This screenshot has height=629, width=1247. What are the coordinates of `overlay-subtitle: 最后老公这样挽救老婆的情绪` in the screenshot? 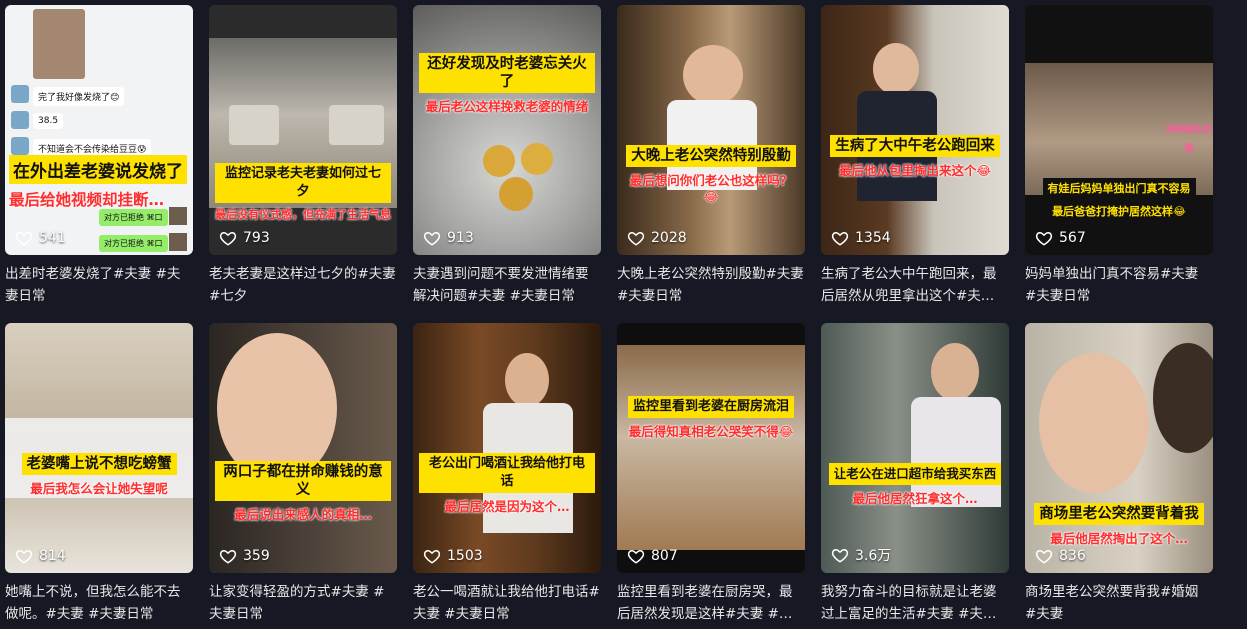 It's located at (507, 106).